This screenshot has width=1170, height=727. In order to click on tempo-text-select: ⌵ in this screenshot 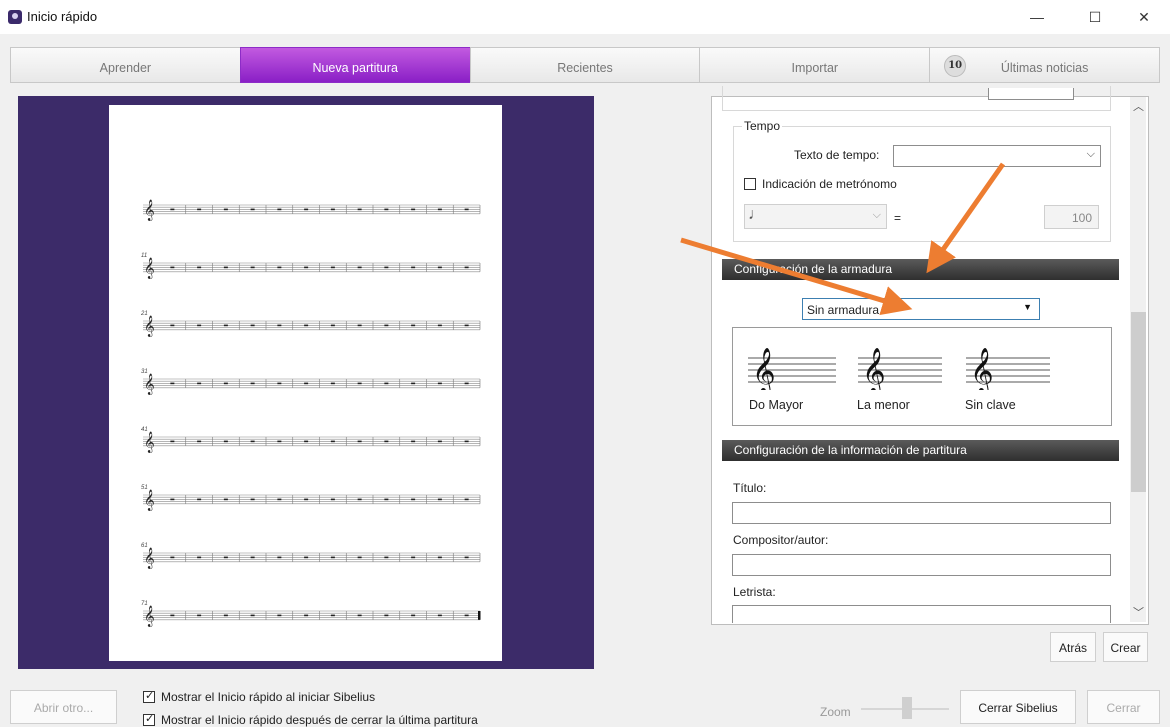, I will do `click(997, 156)`.